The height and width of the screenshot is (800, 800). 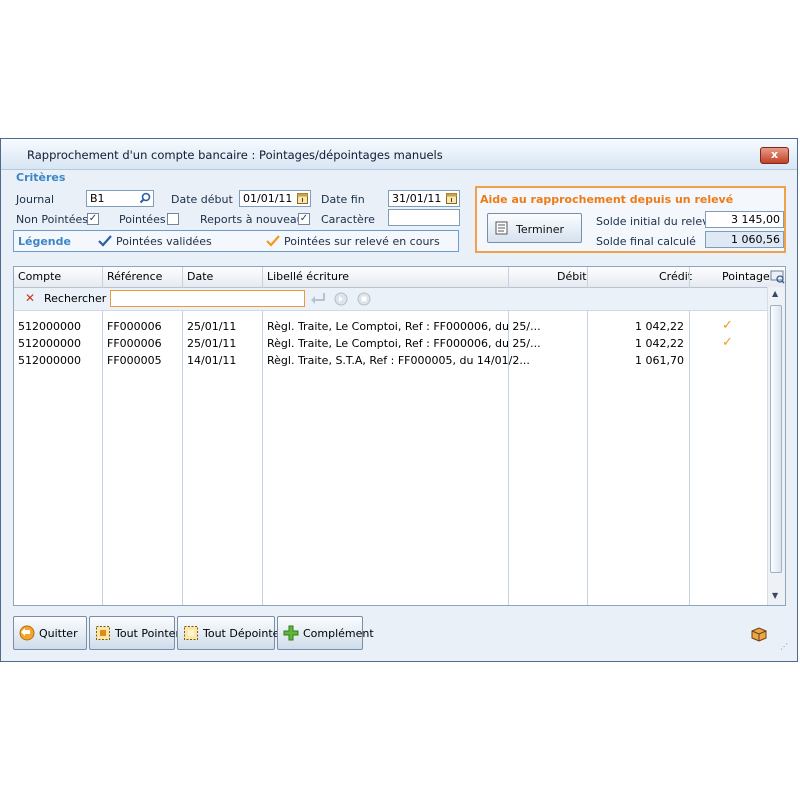 What do you see at coordinates (93, 219) in the screenshot?
I see `non-pointees-checkbox: ✓` at bounding box center [93, 219].